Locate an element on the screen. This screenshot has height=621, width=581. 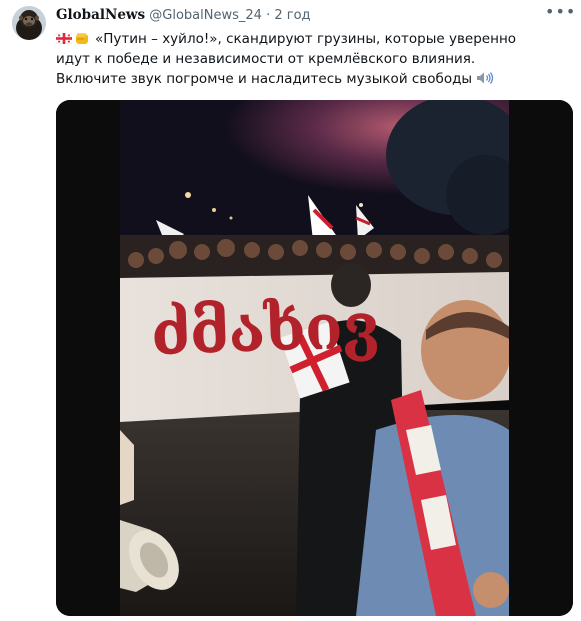
display-name: GlobalNews is located at coordinates (100, 15).